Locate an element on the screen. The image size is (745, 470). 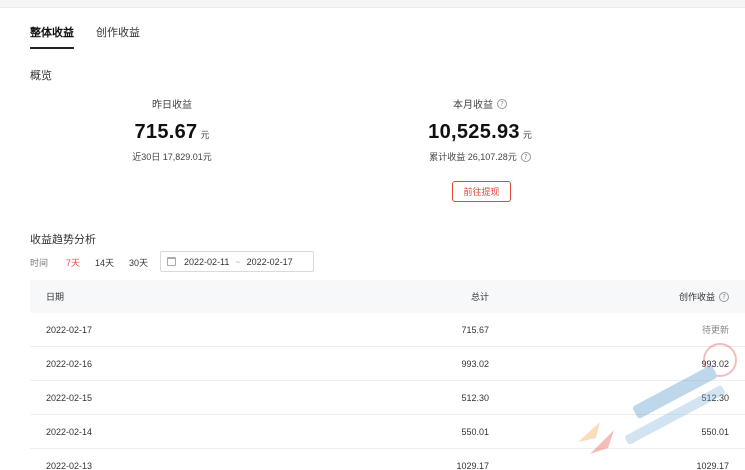
table-row: 2022-02-14 550.01 550.01 is located at coordinates (387, 432).